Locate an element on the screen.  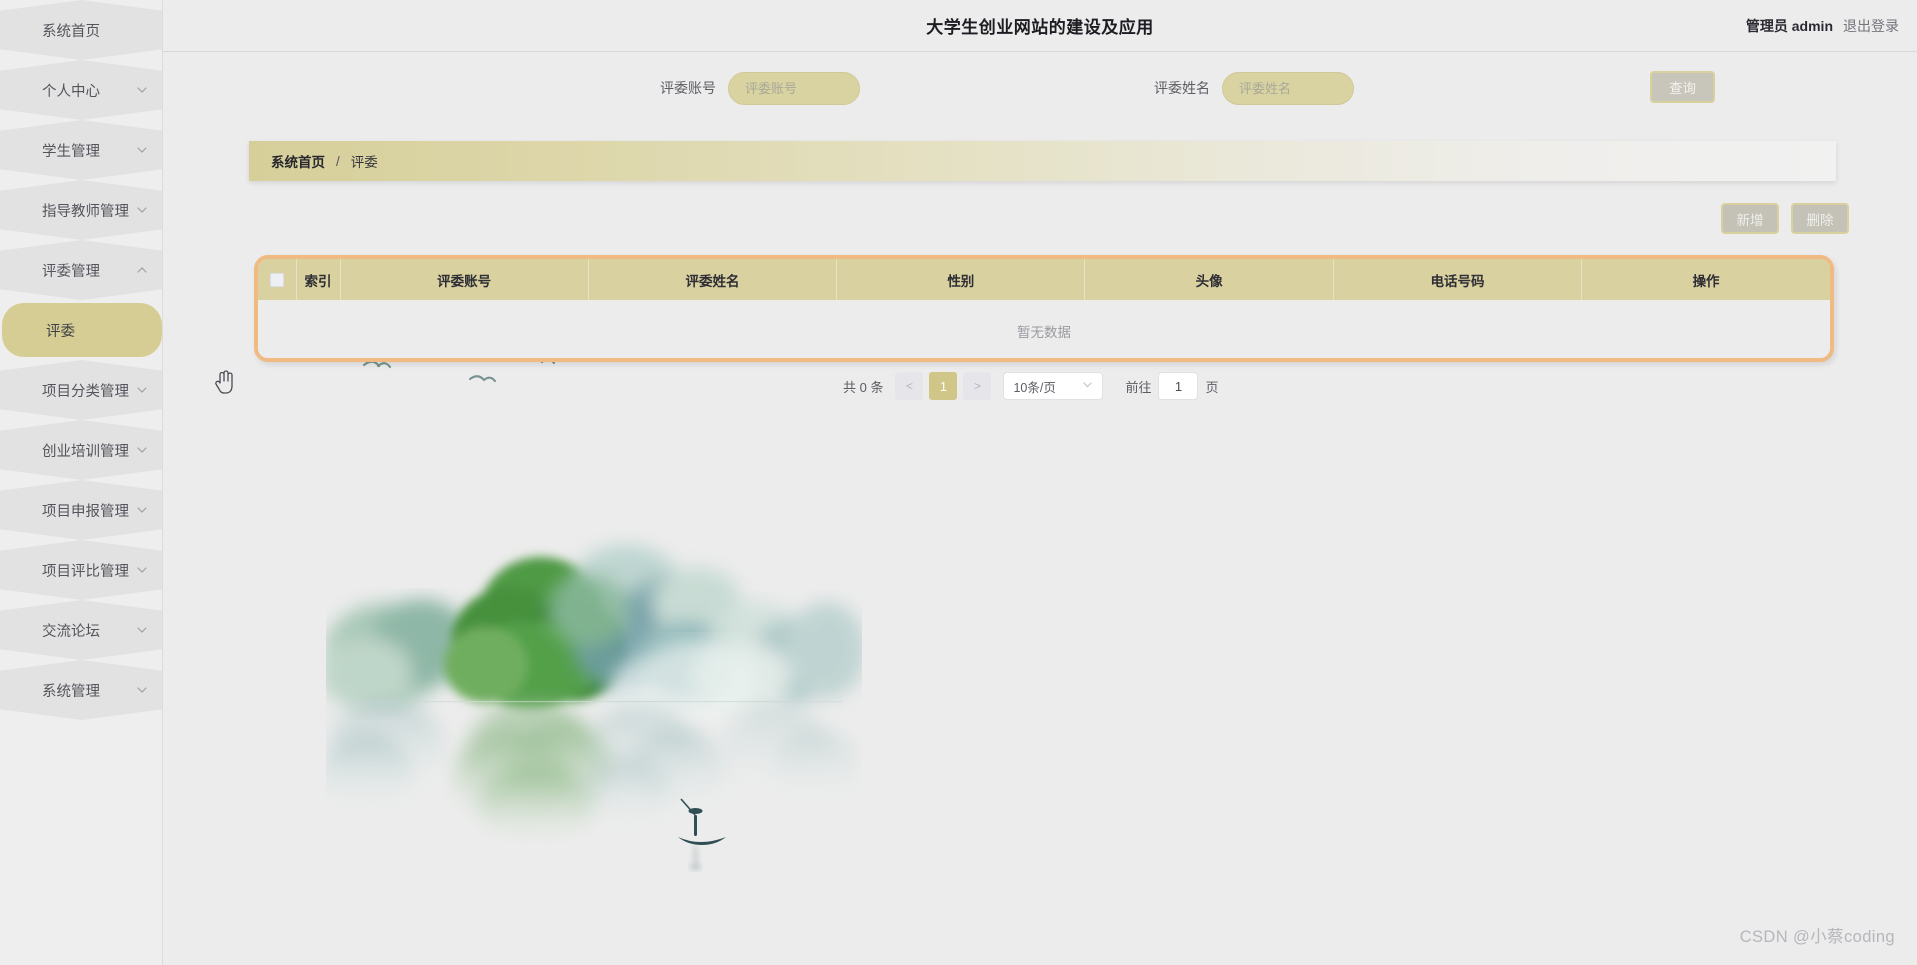
sidebar-item-11: 系统管理 is located at coordinates (81, 690).